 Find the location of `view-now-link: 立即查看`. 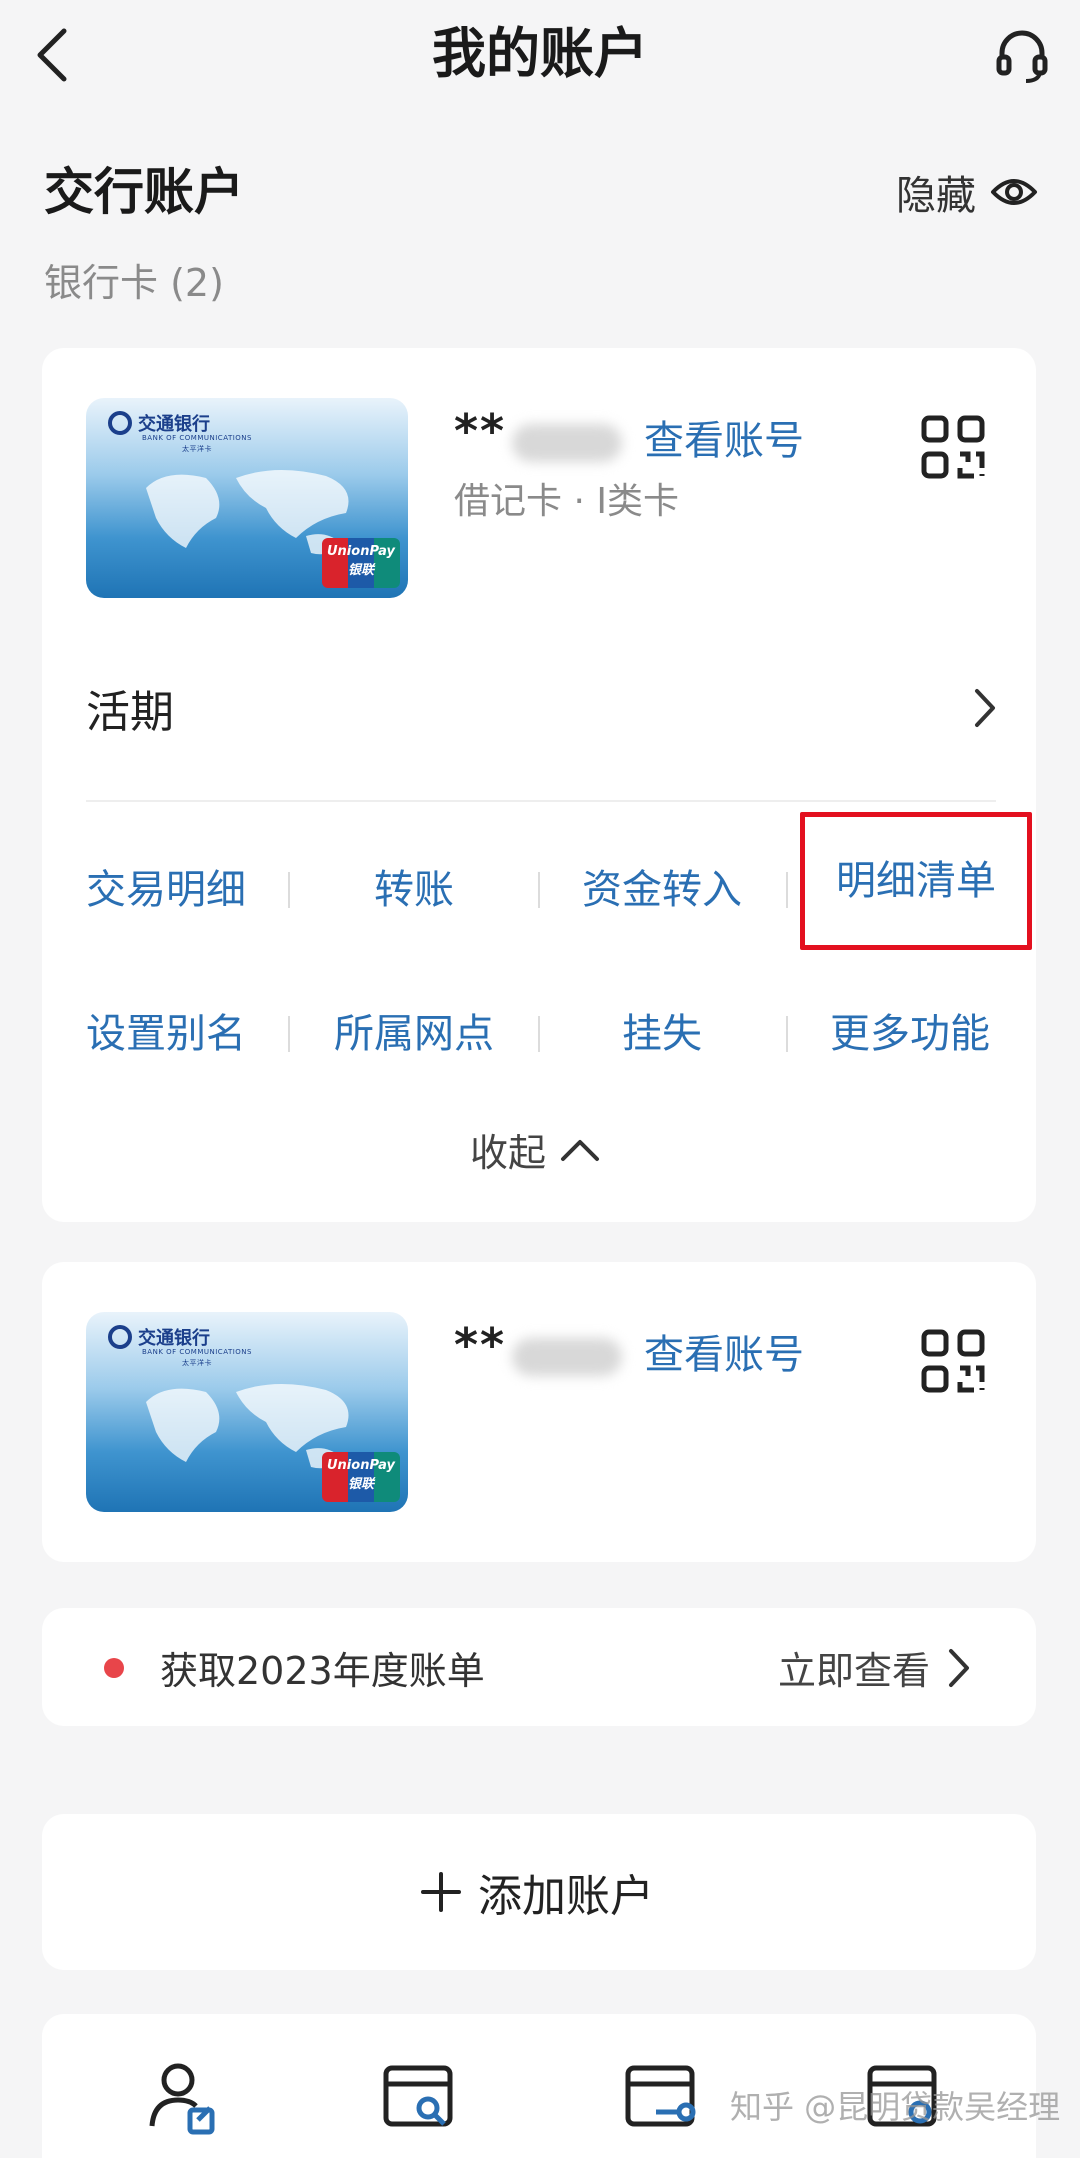

view-now-link: 立即查看 is located at coordinates (874, 1667).